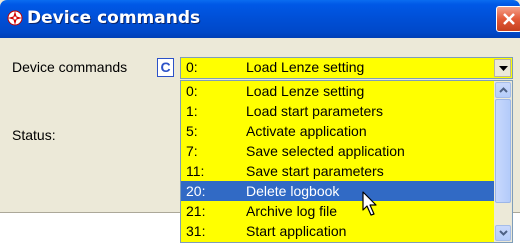  Describe the element at coordinates (15, 18) in the screenshot. I see `compass-icon` at that location.